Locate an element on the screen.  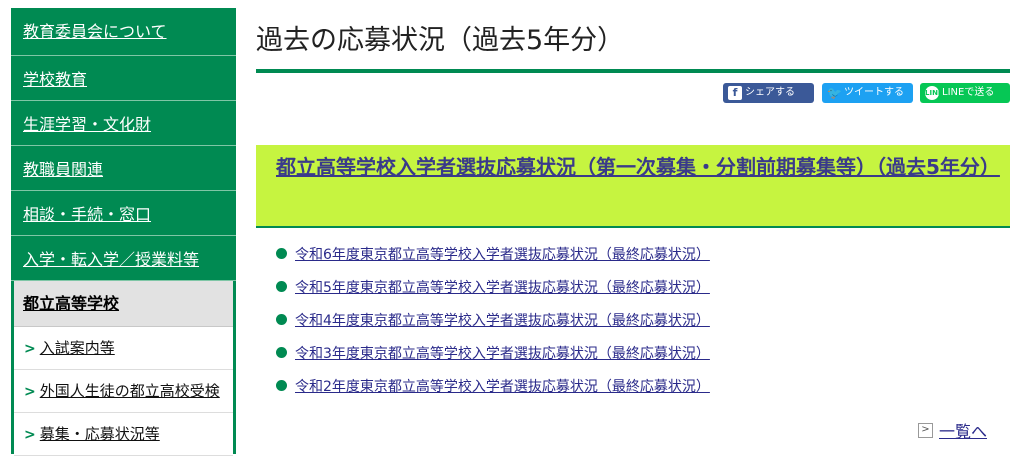
section-heading-link: 都立高等学校入学者選抜応募状況（第一次募集・分割前期募集等）（過去5年分） is located at coordinates (638, 167).